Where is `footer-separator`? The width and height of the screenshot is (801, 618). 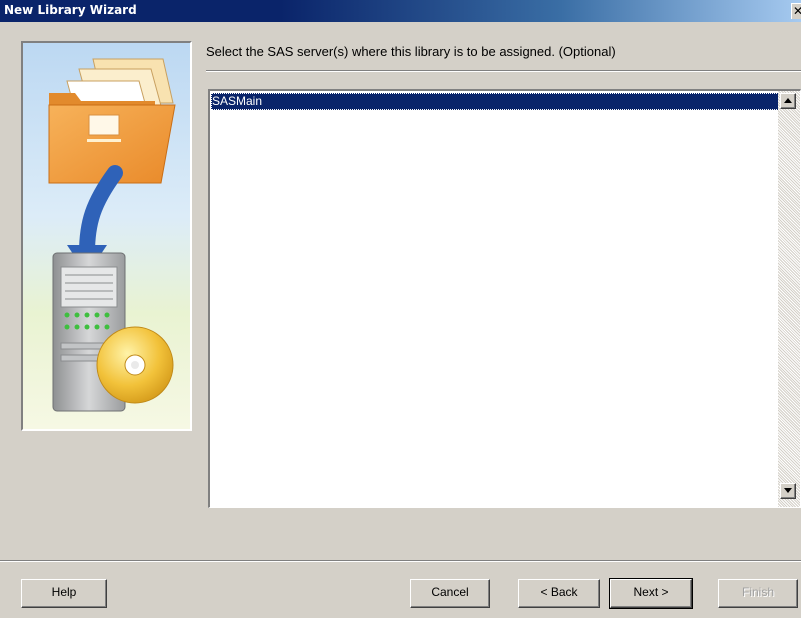 footer-separator is located at coordinates (400, 561).